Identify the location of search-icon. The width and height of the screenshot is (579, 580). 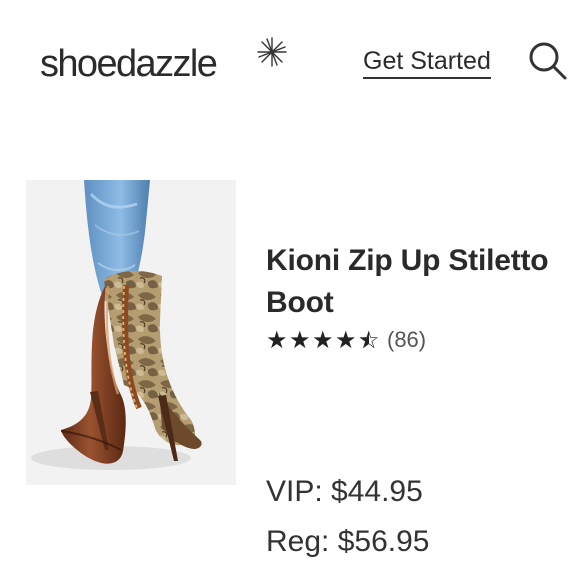
(548, 61).